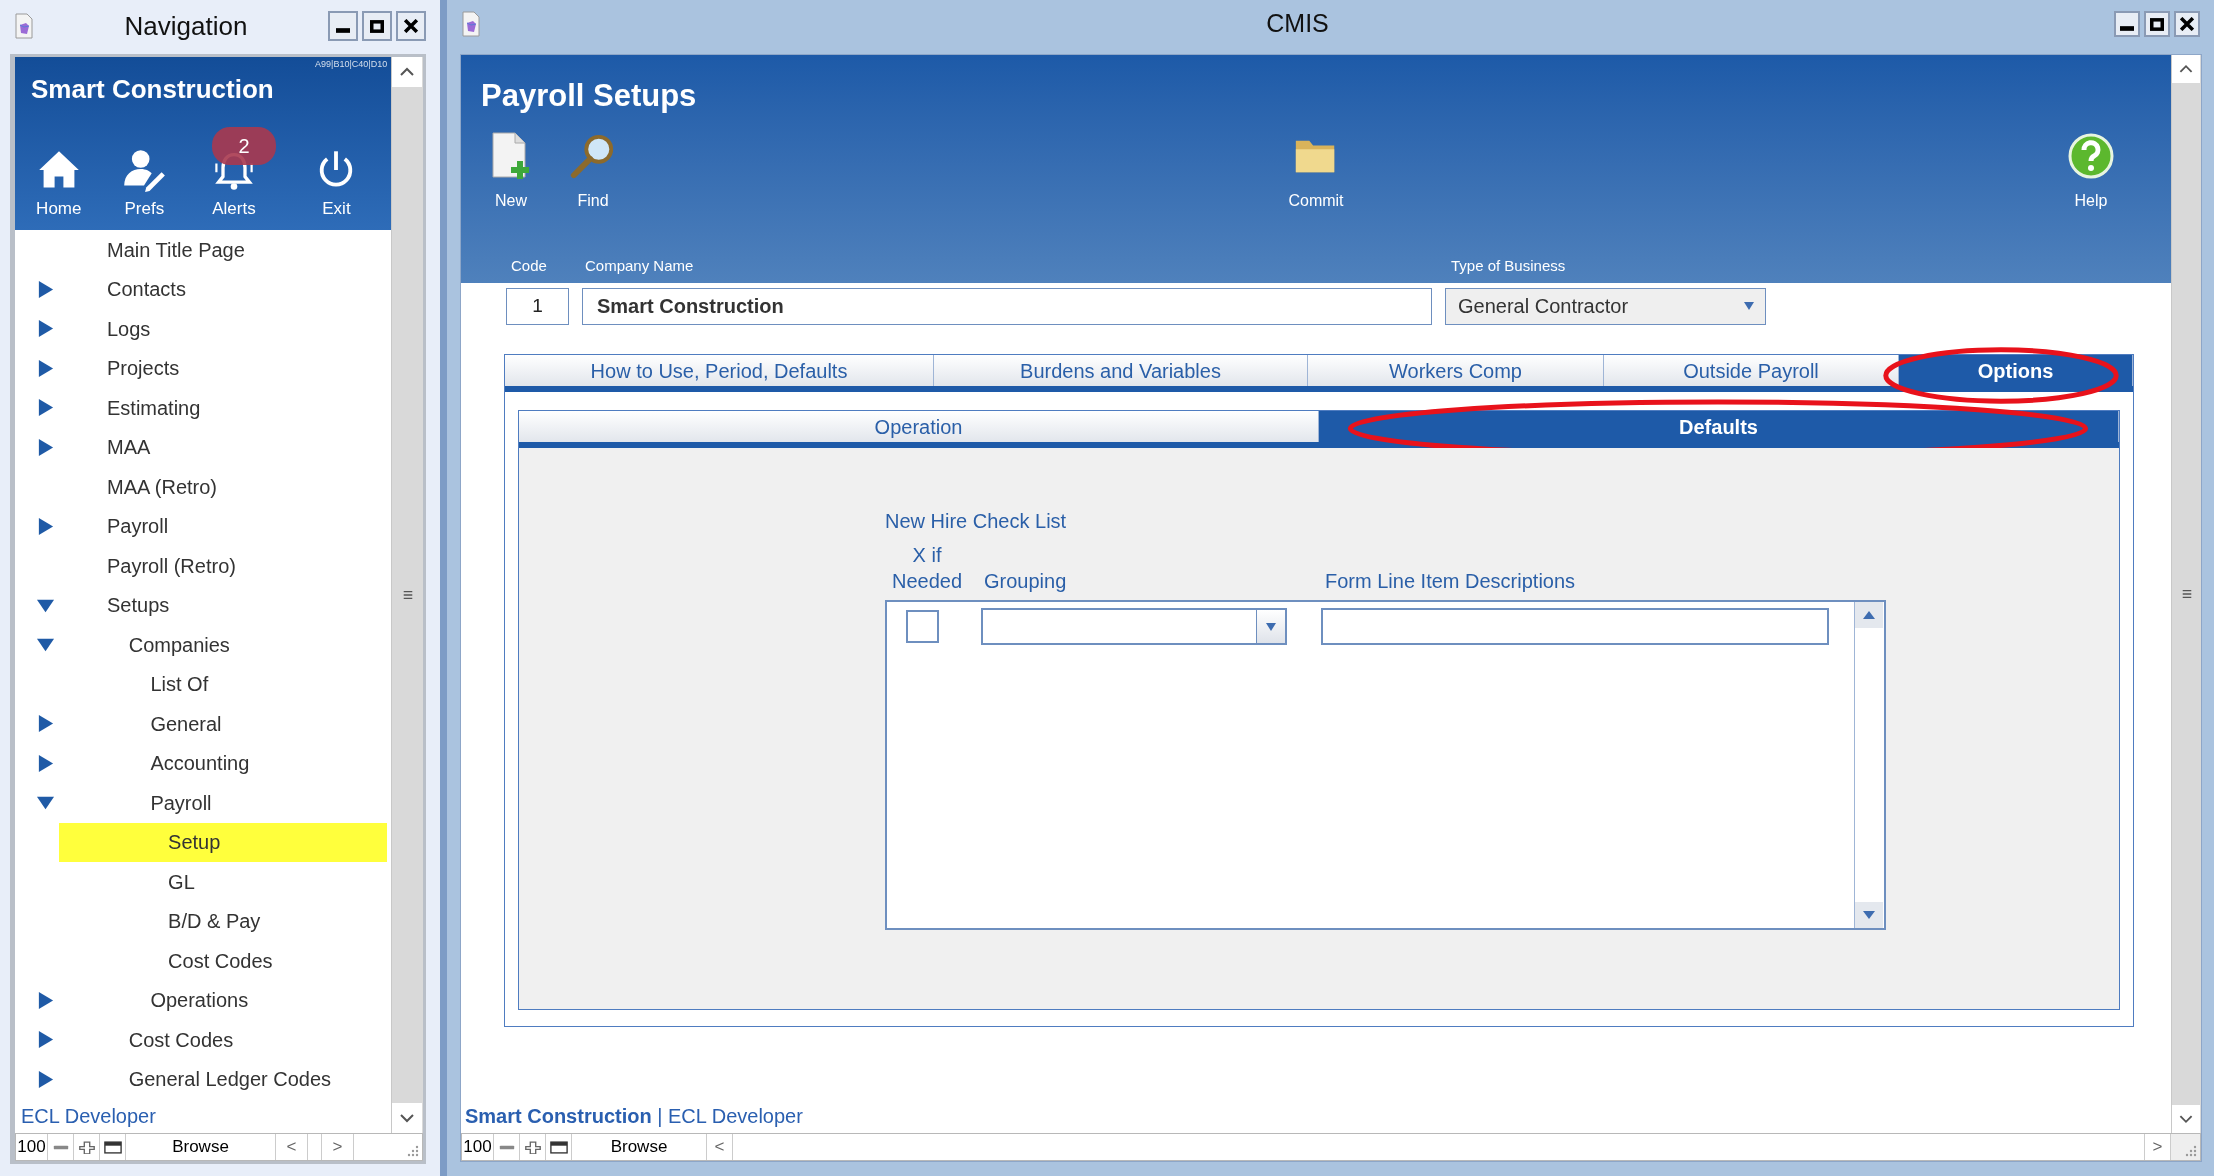 Image resolution: width=2214 pixels, height=1176 pixels. I want to click on tree-item: MAA (Retro), so click(225, 487).